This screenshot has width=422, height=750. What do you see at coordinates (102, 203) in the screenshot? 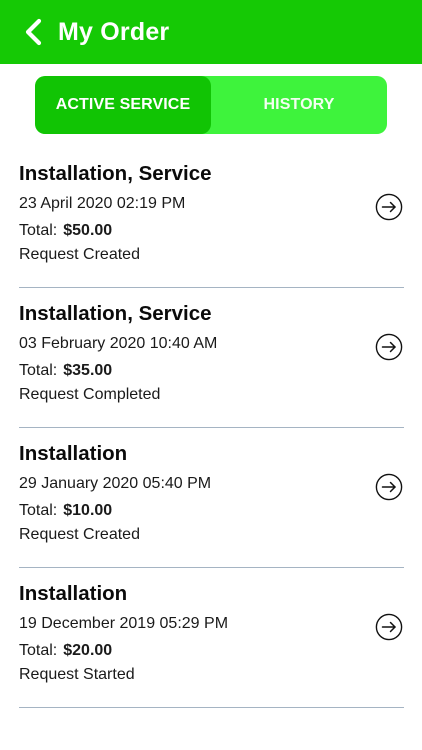
I see `order-date: 23 April 2020 02:19 PM` at bounding box center [102, 203].